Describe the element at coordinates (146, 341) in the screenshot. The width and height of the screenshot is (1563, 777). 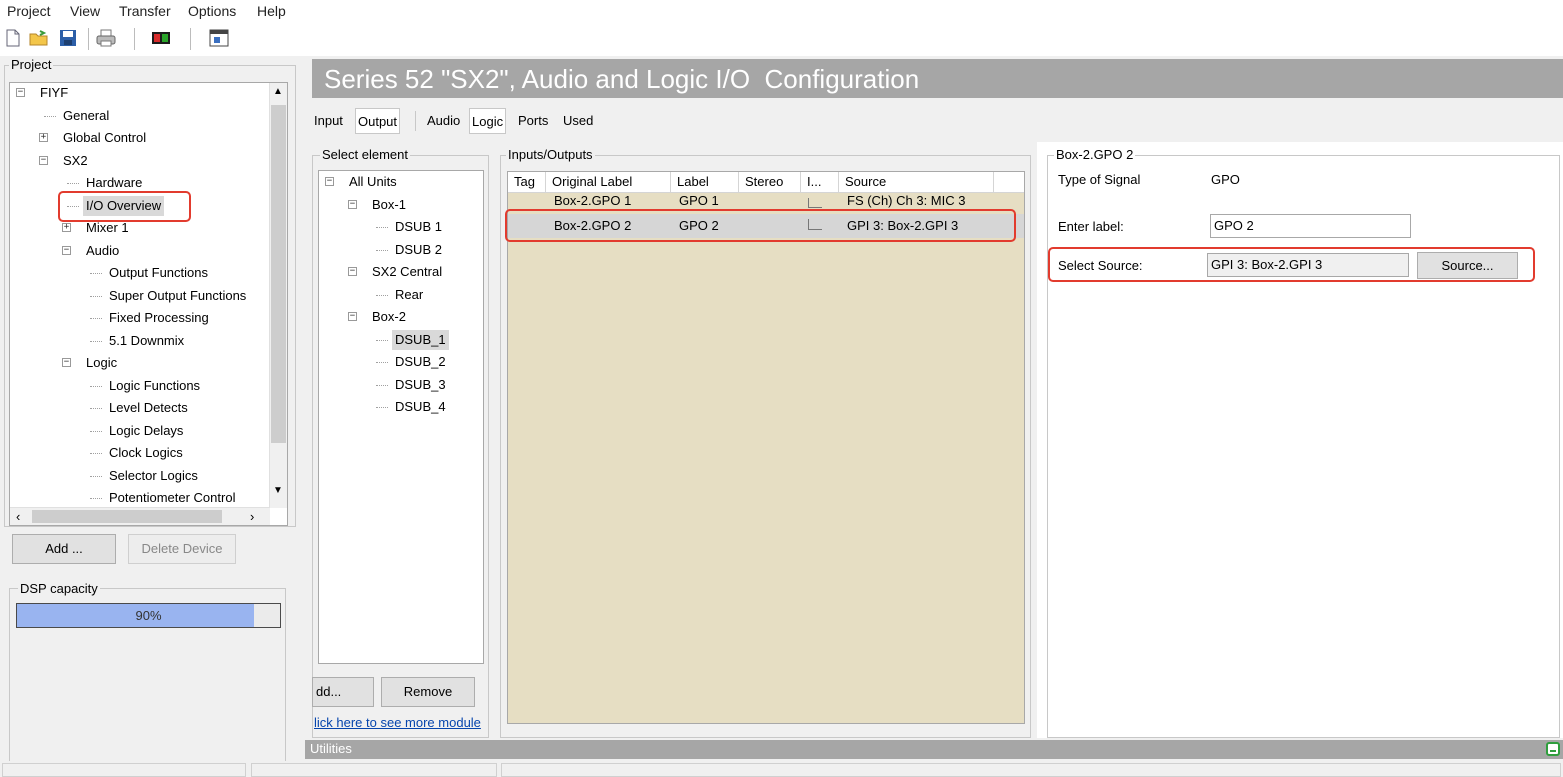
I see `tree-item: 5.1 Downmix` at that location.